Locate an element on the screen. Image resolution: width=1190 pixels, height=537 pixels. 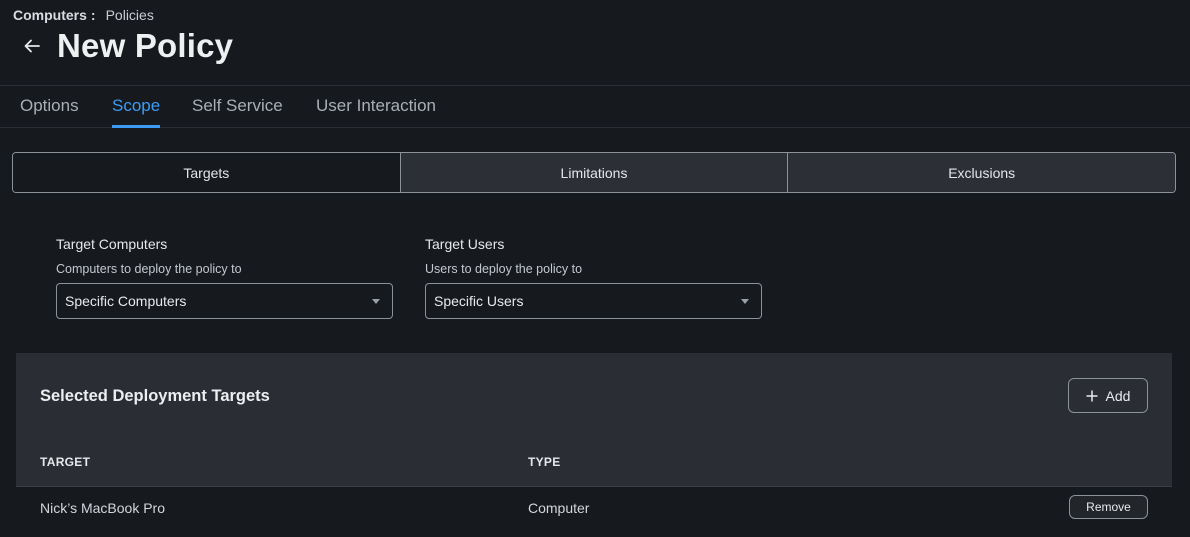
target-users-value: Specific Users is located at coordinates (479, 301).